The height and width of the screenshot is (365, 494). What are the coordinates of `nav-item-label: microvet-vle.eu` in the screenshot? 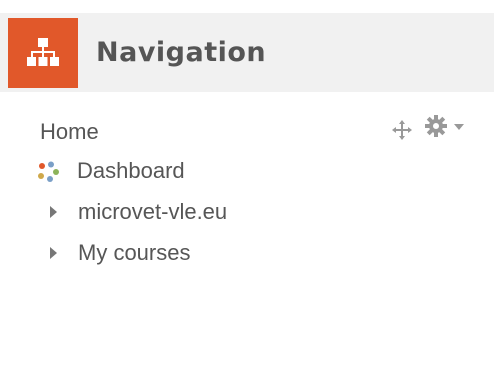 It's located at (153, 211).